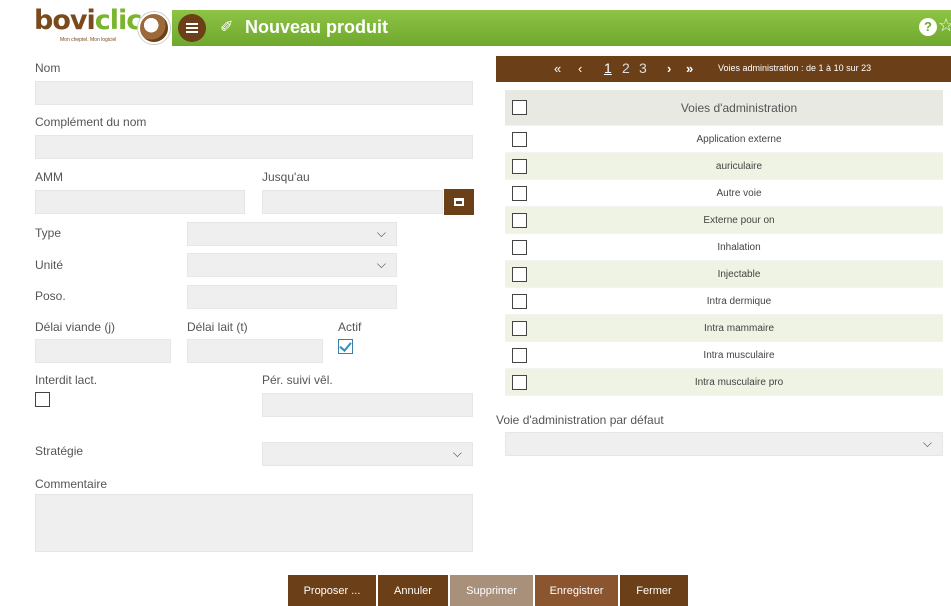 The width and height of the screenshot is (951, 606). Describe the element at coordinates (492, 590) in the screenshot. I see `supprimer-button: Supprimer` at that location.